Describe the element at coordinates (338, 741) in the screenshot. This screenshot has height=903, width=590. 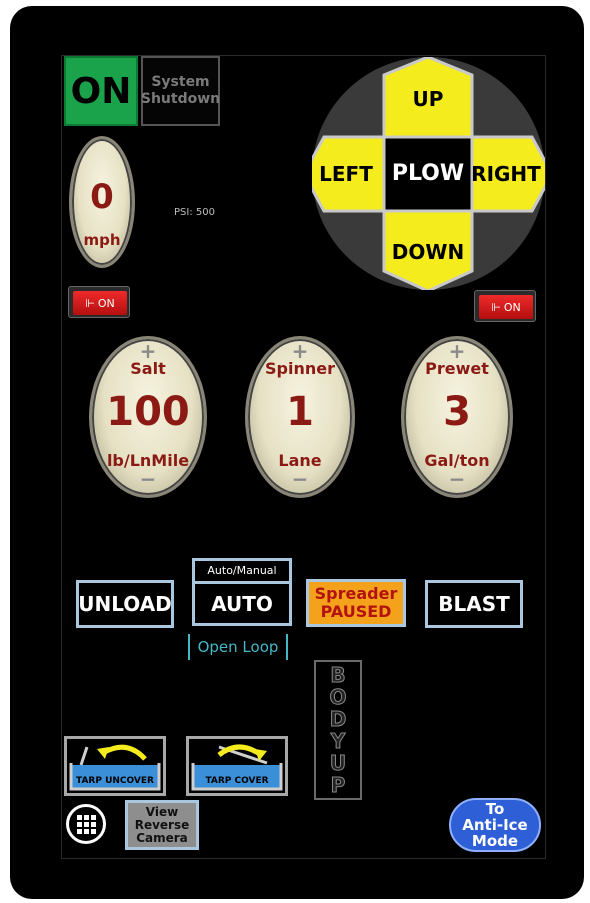
I see `body-up-letter: Y` at that location.